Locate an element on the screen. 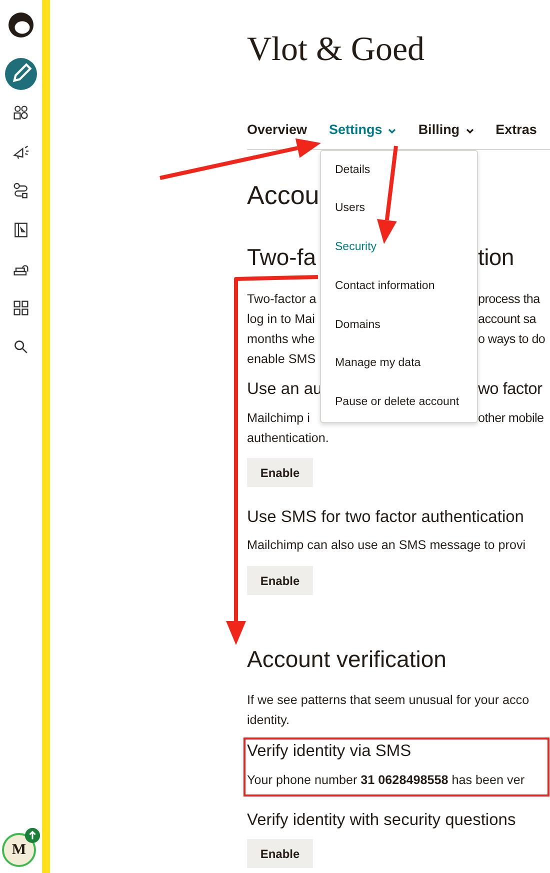 This screenshot has height=873, width=550. subsection-heading: Use SMS for two factor authentication is located at coordinates (385, 517).